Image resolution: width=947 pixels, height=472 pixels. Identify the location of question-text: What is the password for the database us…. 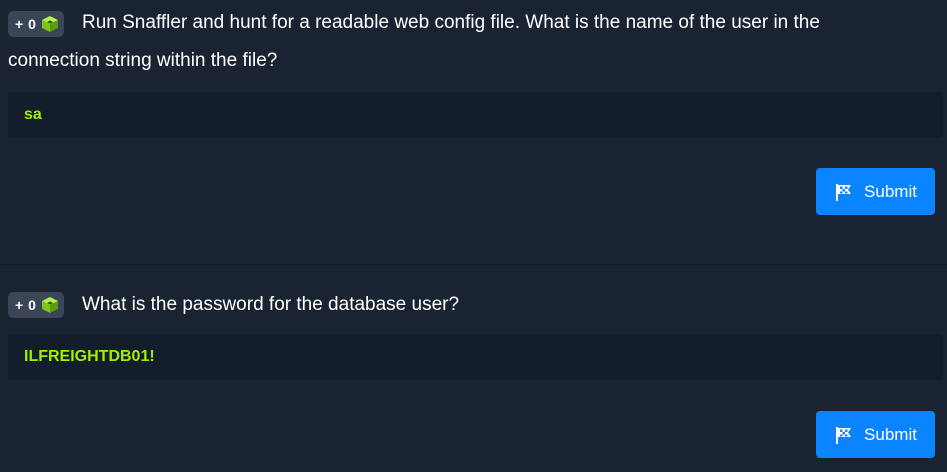
(271, 304).